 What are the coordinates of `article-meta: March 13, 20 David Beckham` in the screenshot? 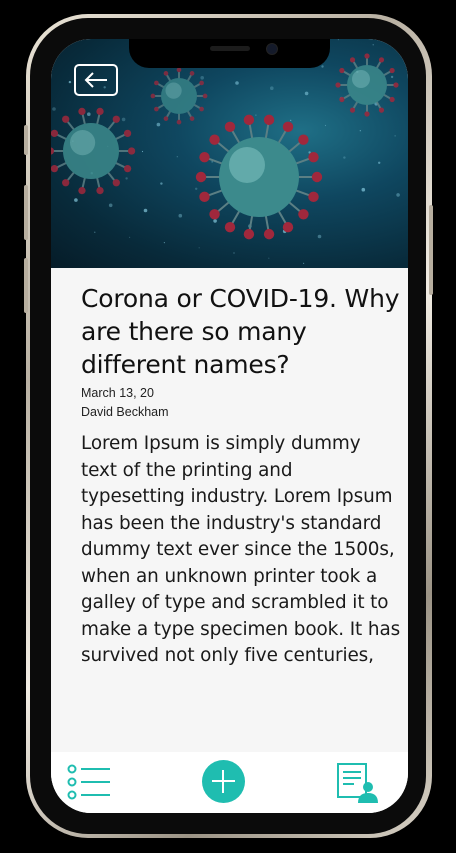 It's located at (241, 403).